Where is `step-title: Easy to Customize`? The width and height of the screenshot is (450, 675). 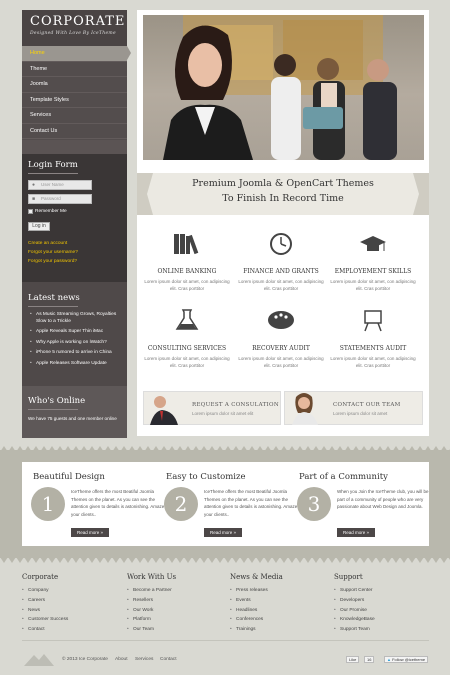
step-title: Easy to Customize is located at coordinates (206, 477).